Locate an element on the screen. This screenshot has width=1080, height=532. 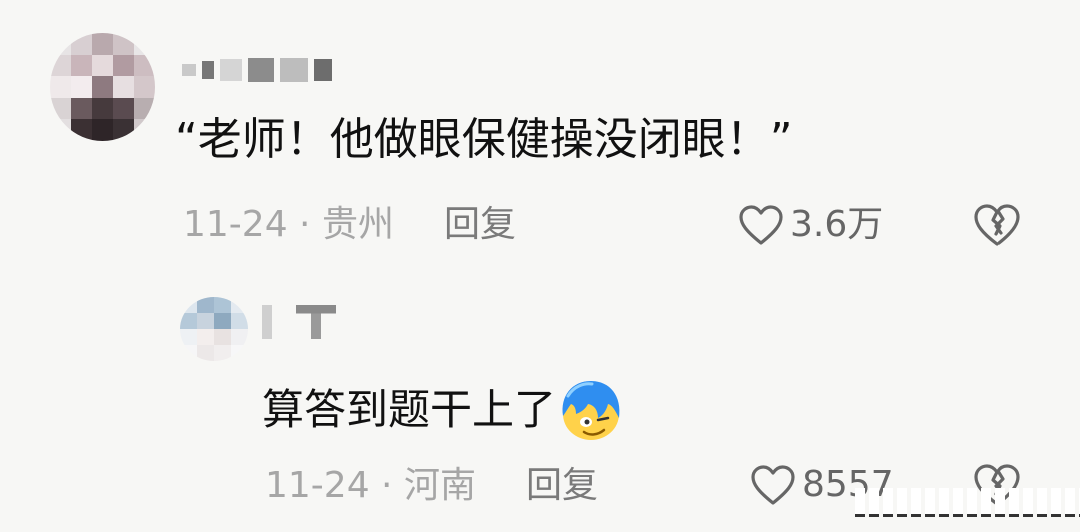
reply-meta: 11-24 · 河南 回复 is located at coordinates (431, 485).